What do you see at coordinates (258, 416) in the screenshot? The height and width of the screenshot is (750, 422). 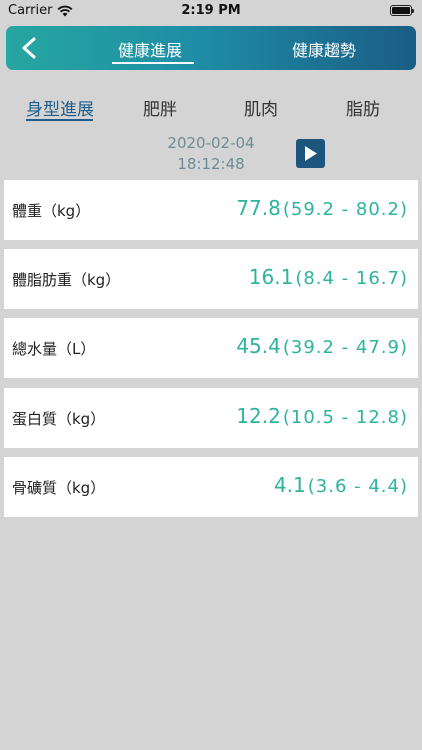 I see `metric-value: 12.2` at bounding box center [258, 416].